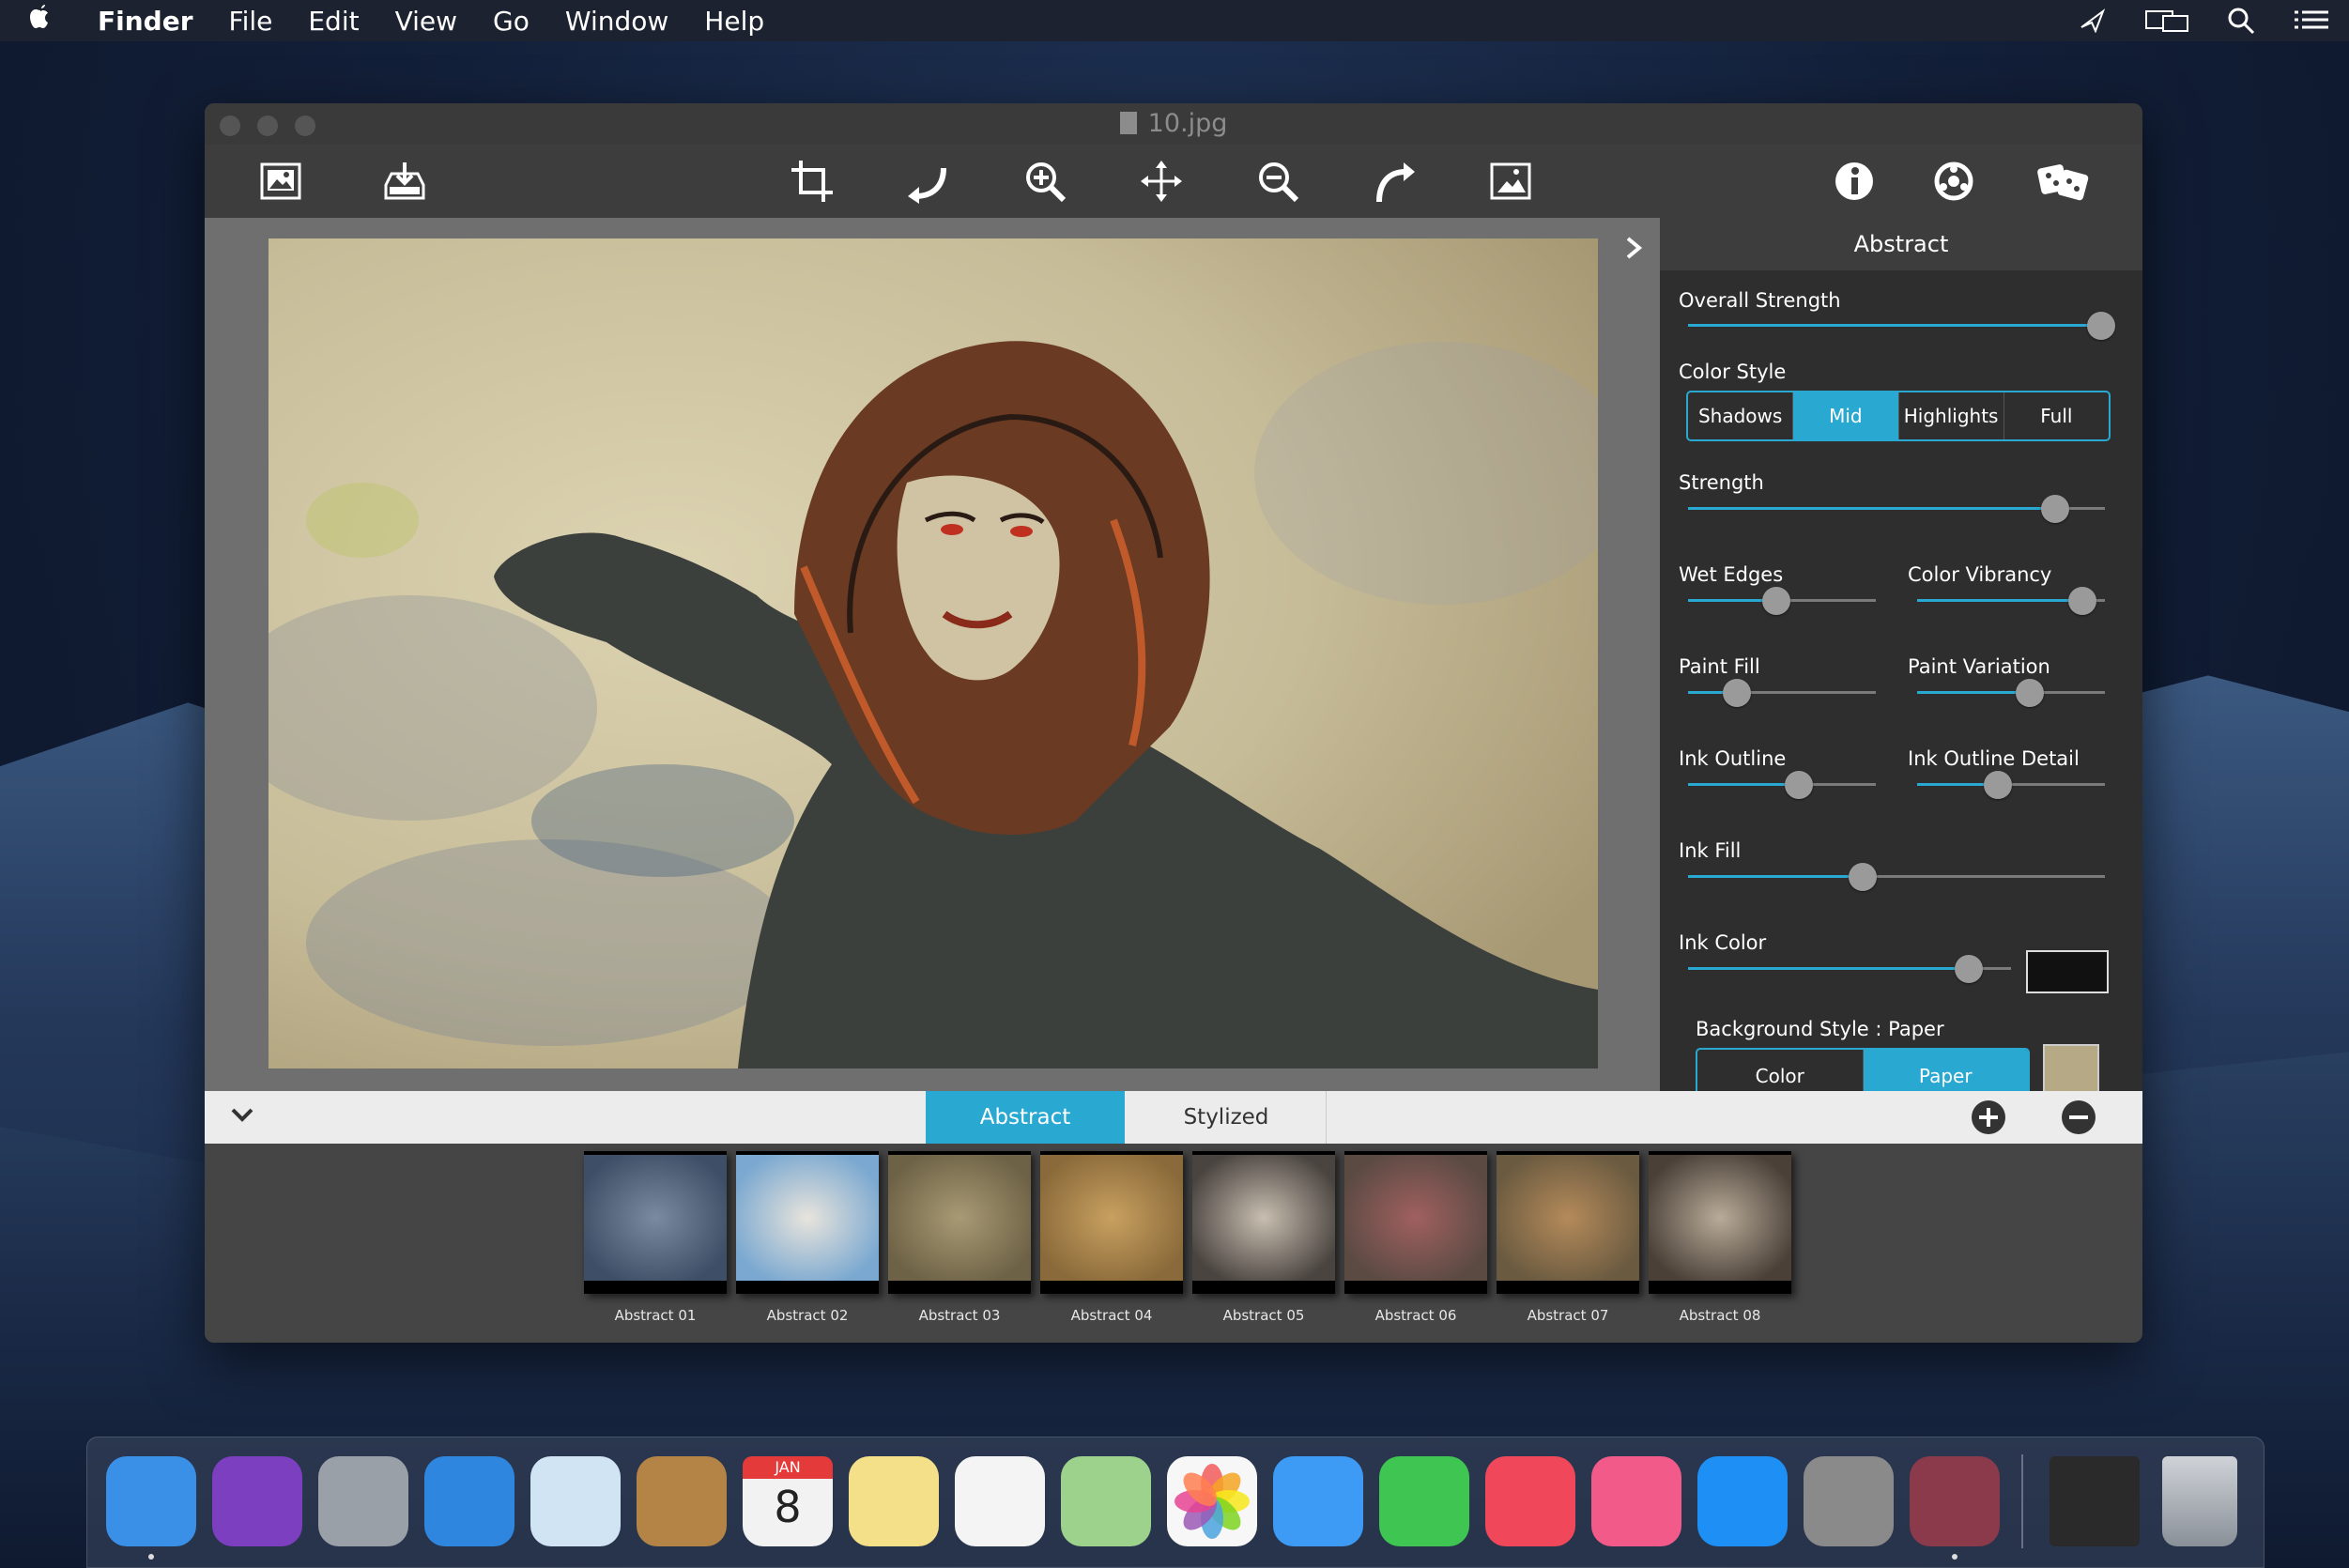 This screenshot has height=1568, width=2349. I want to click on finder-dock-icon, so click(151, 1501).